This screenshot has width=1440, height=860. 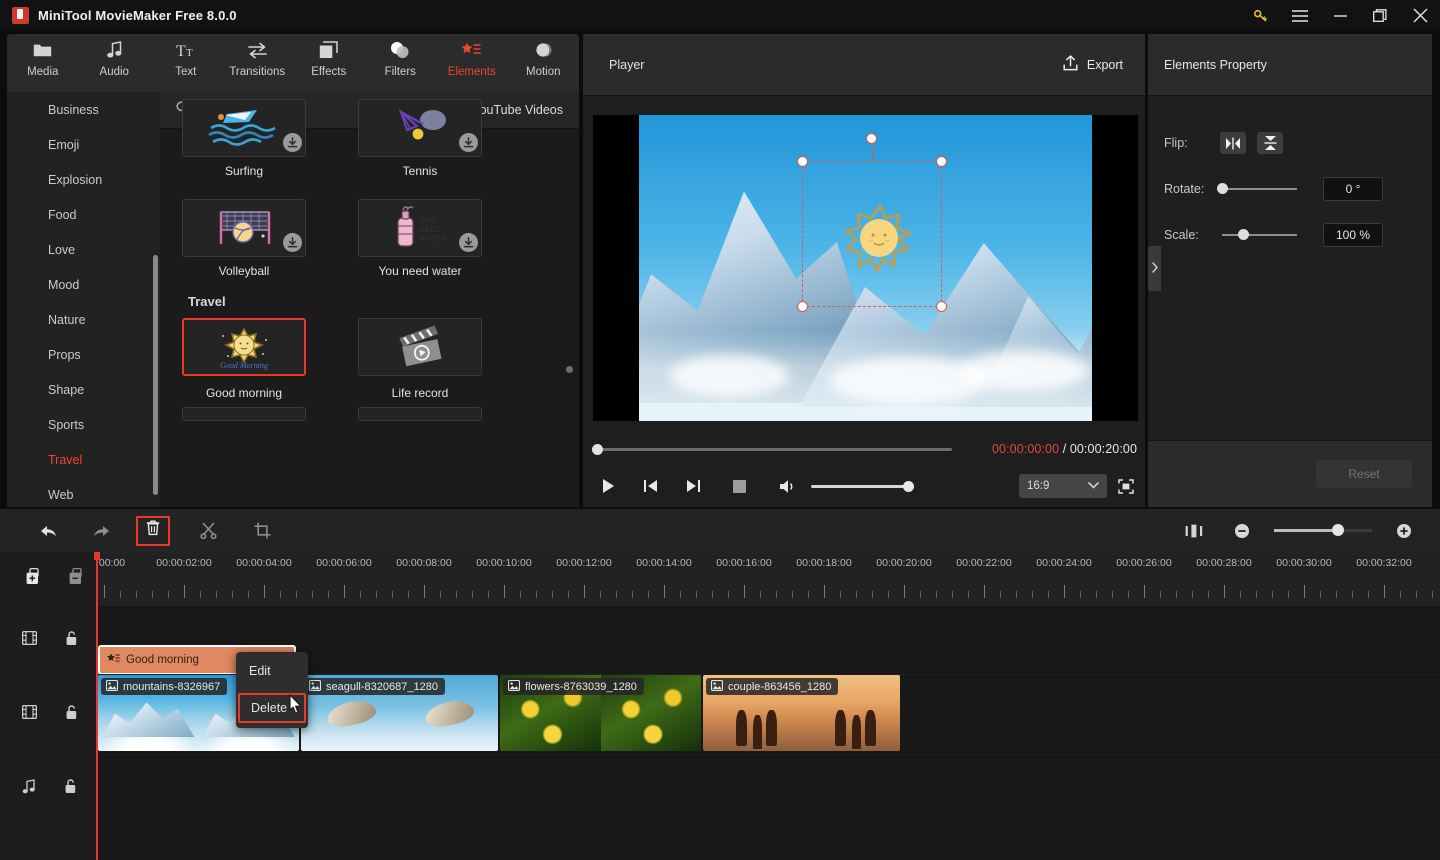 I want to click on undo-button, so click(x=48, y=531).